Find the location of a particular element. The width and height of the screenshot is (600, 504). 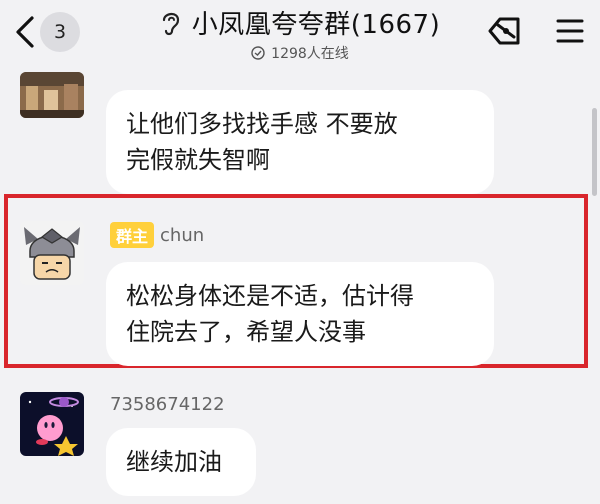

tag-button is located at coordinates (504, 33).